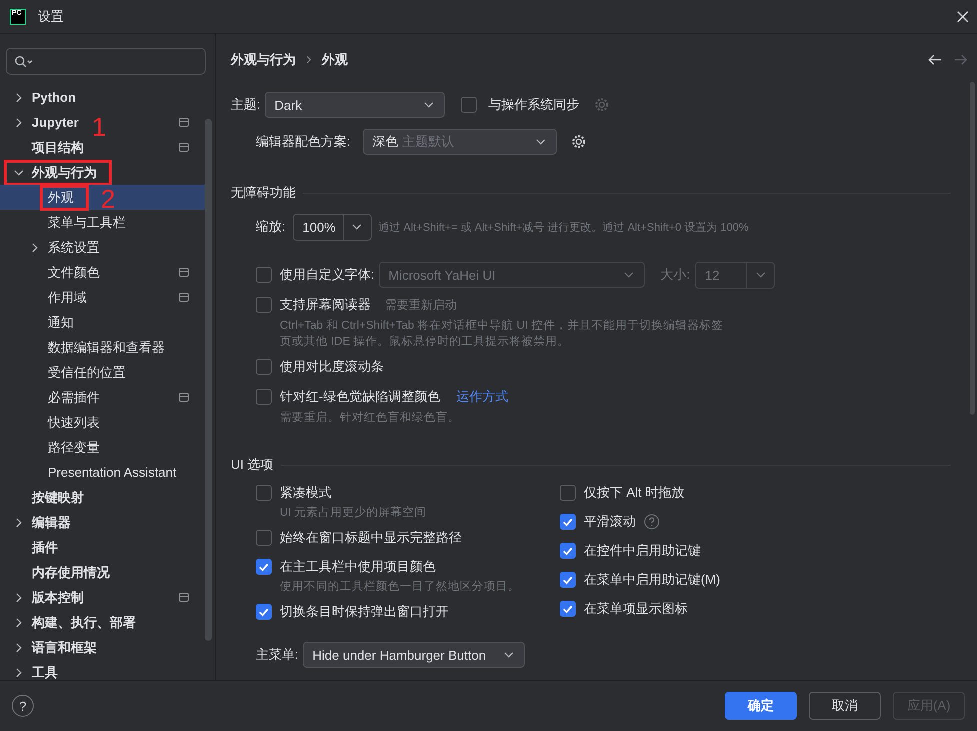 This screenshot has height=731, width=977. I want to click on description-text: Ctrl+Tab 和 Ctrl+Shift+Tab 将在对话框中导航 UI 控件，并且不能用于切换编辑器标签页或其他 IDE 操作。鼠标悬停时的工具提示将被禁用。, so click(502, 334).